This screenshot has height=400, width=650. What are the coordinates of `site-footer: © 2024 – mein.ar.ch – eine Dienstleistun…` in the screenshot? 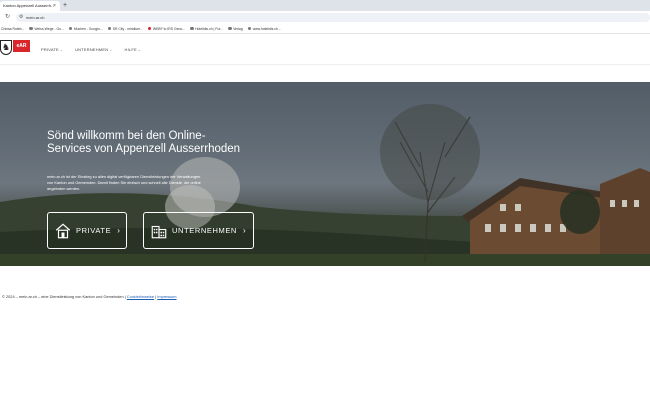 It's located at (89, 296).